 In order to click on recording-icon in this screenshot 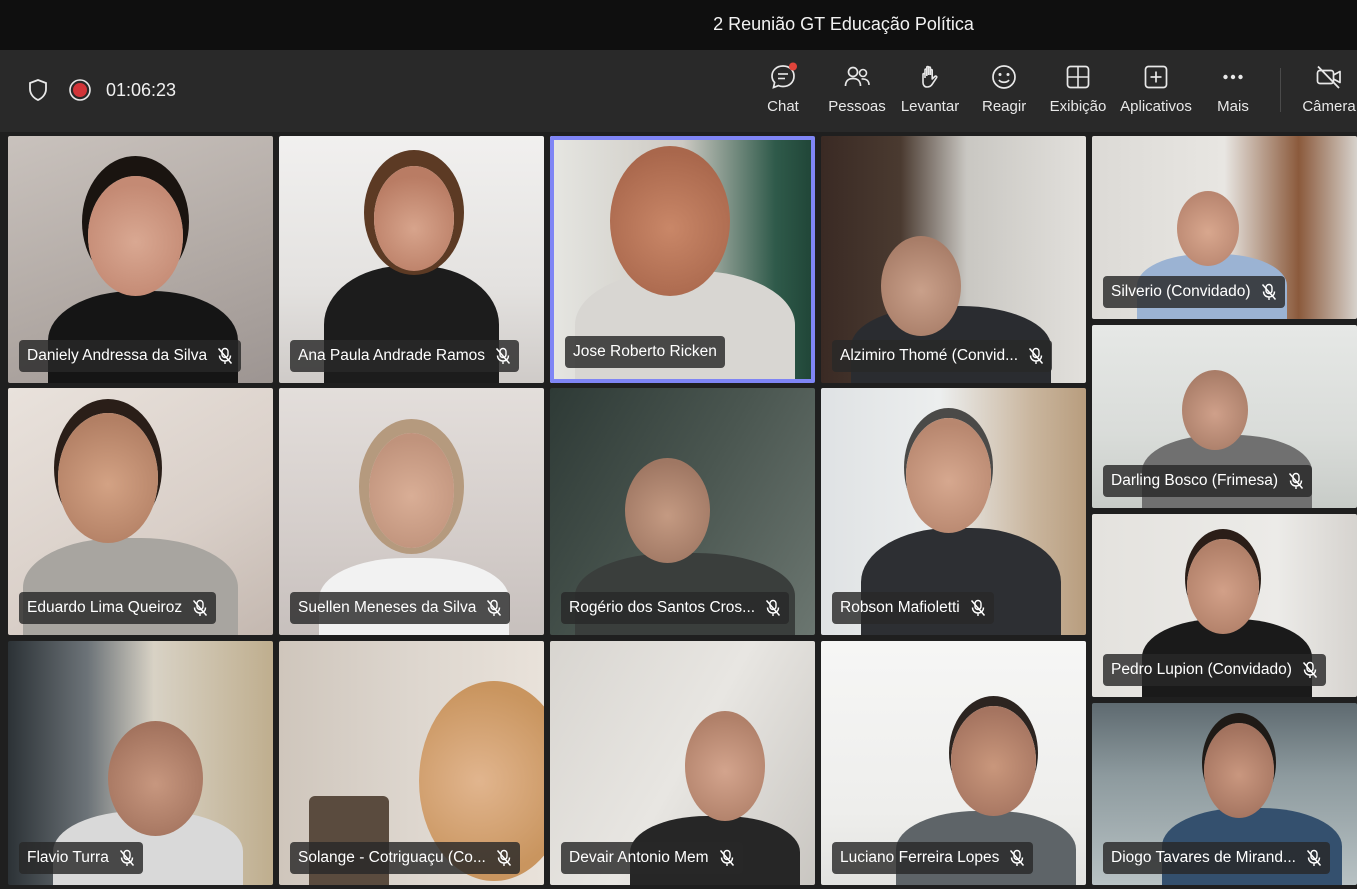, I will do `click(80, 90)`.